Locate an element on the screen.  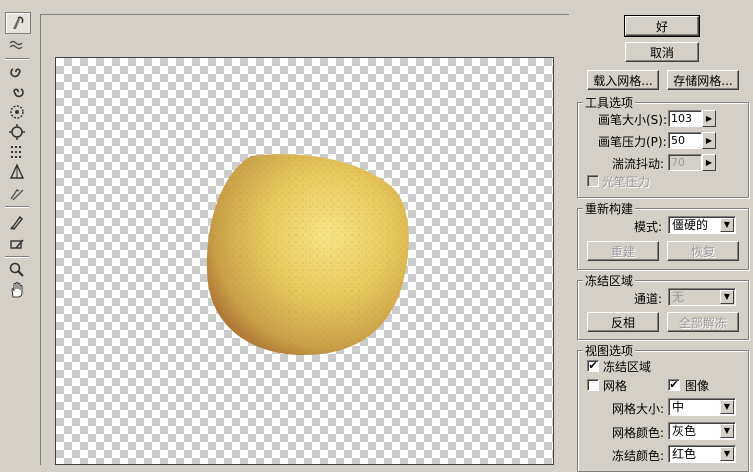
pucker-icon is located at coordinates (17, 112).